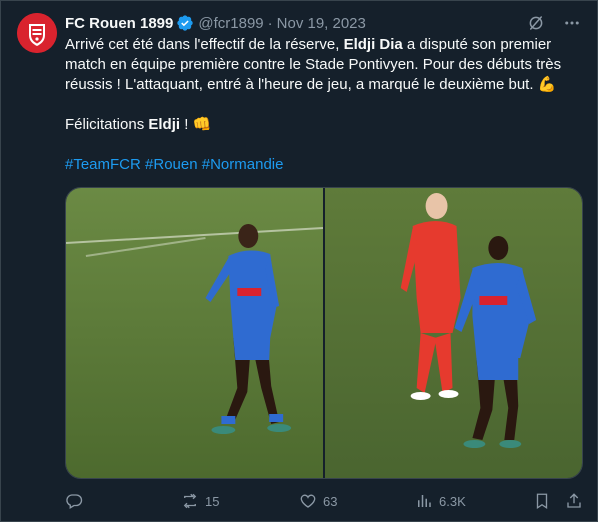  I want to click on hashtag-normandie: #Normandie, so click(243, 164).